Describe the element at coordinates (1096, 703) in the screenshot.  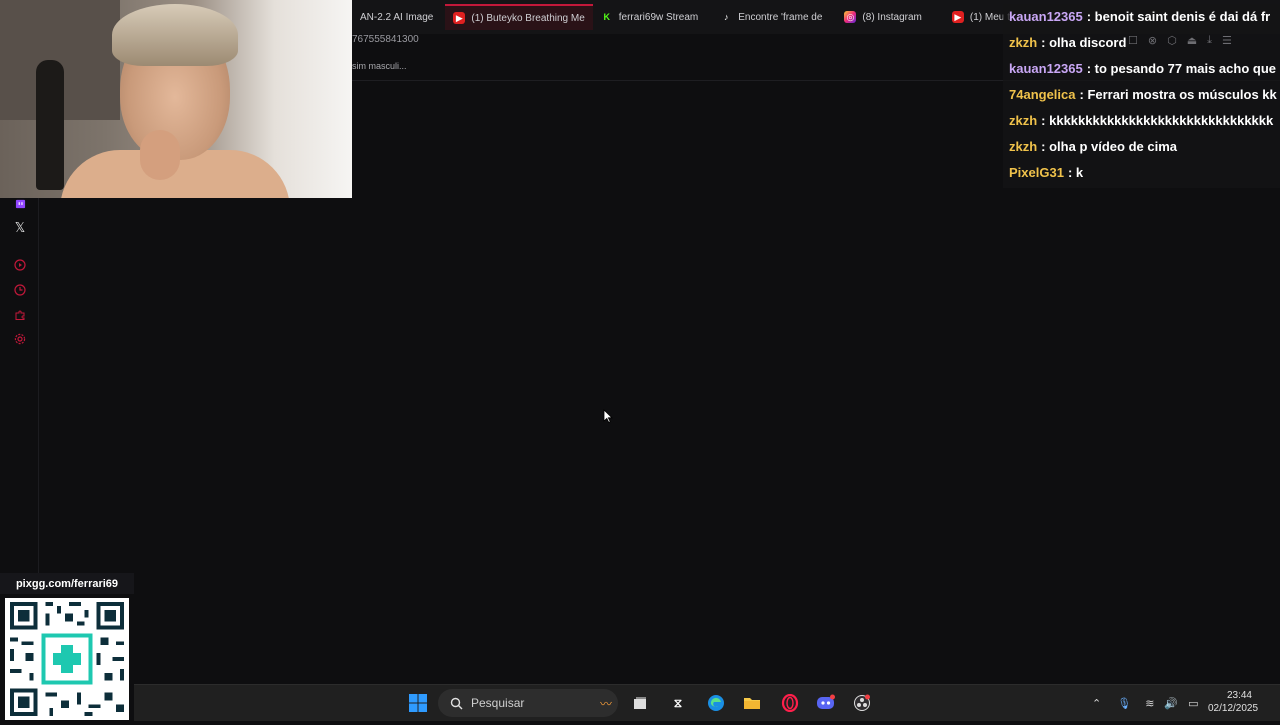
I see `chevron-up-icon: ⌃` at that location.